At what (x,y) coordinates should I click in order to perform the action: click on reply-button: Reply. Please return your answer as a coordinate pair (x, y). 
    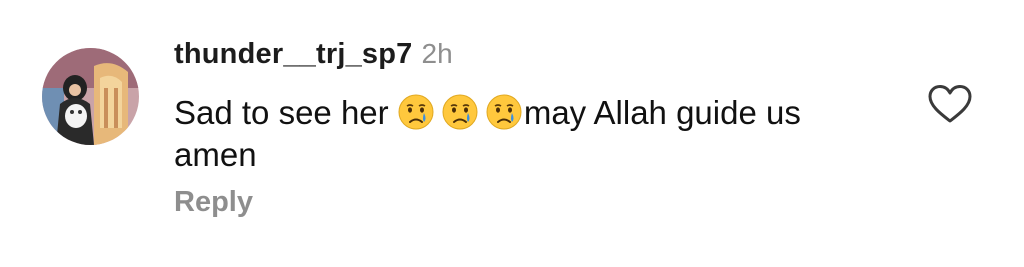
    Looking at the image, I should click on (213, 202).